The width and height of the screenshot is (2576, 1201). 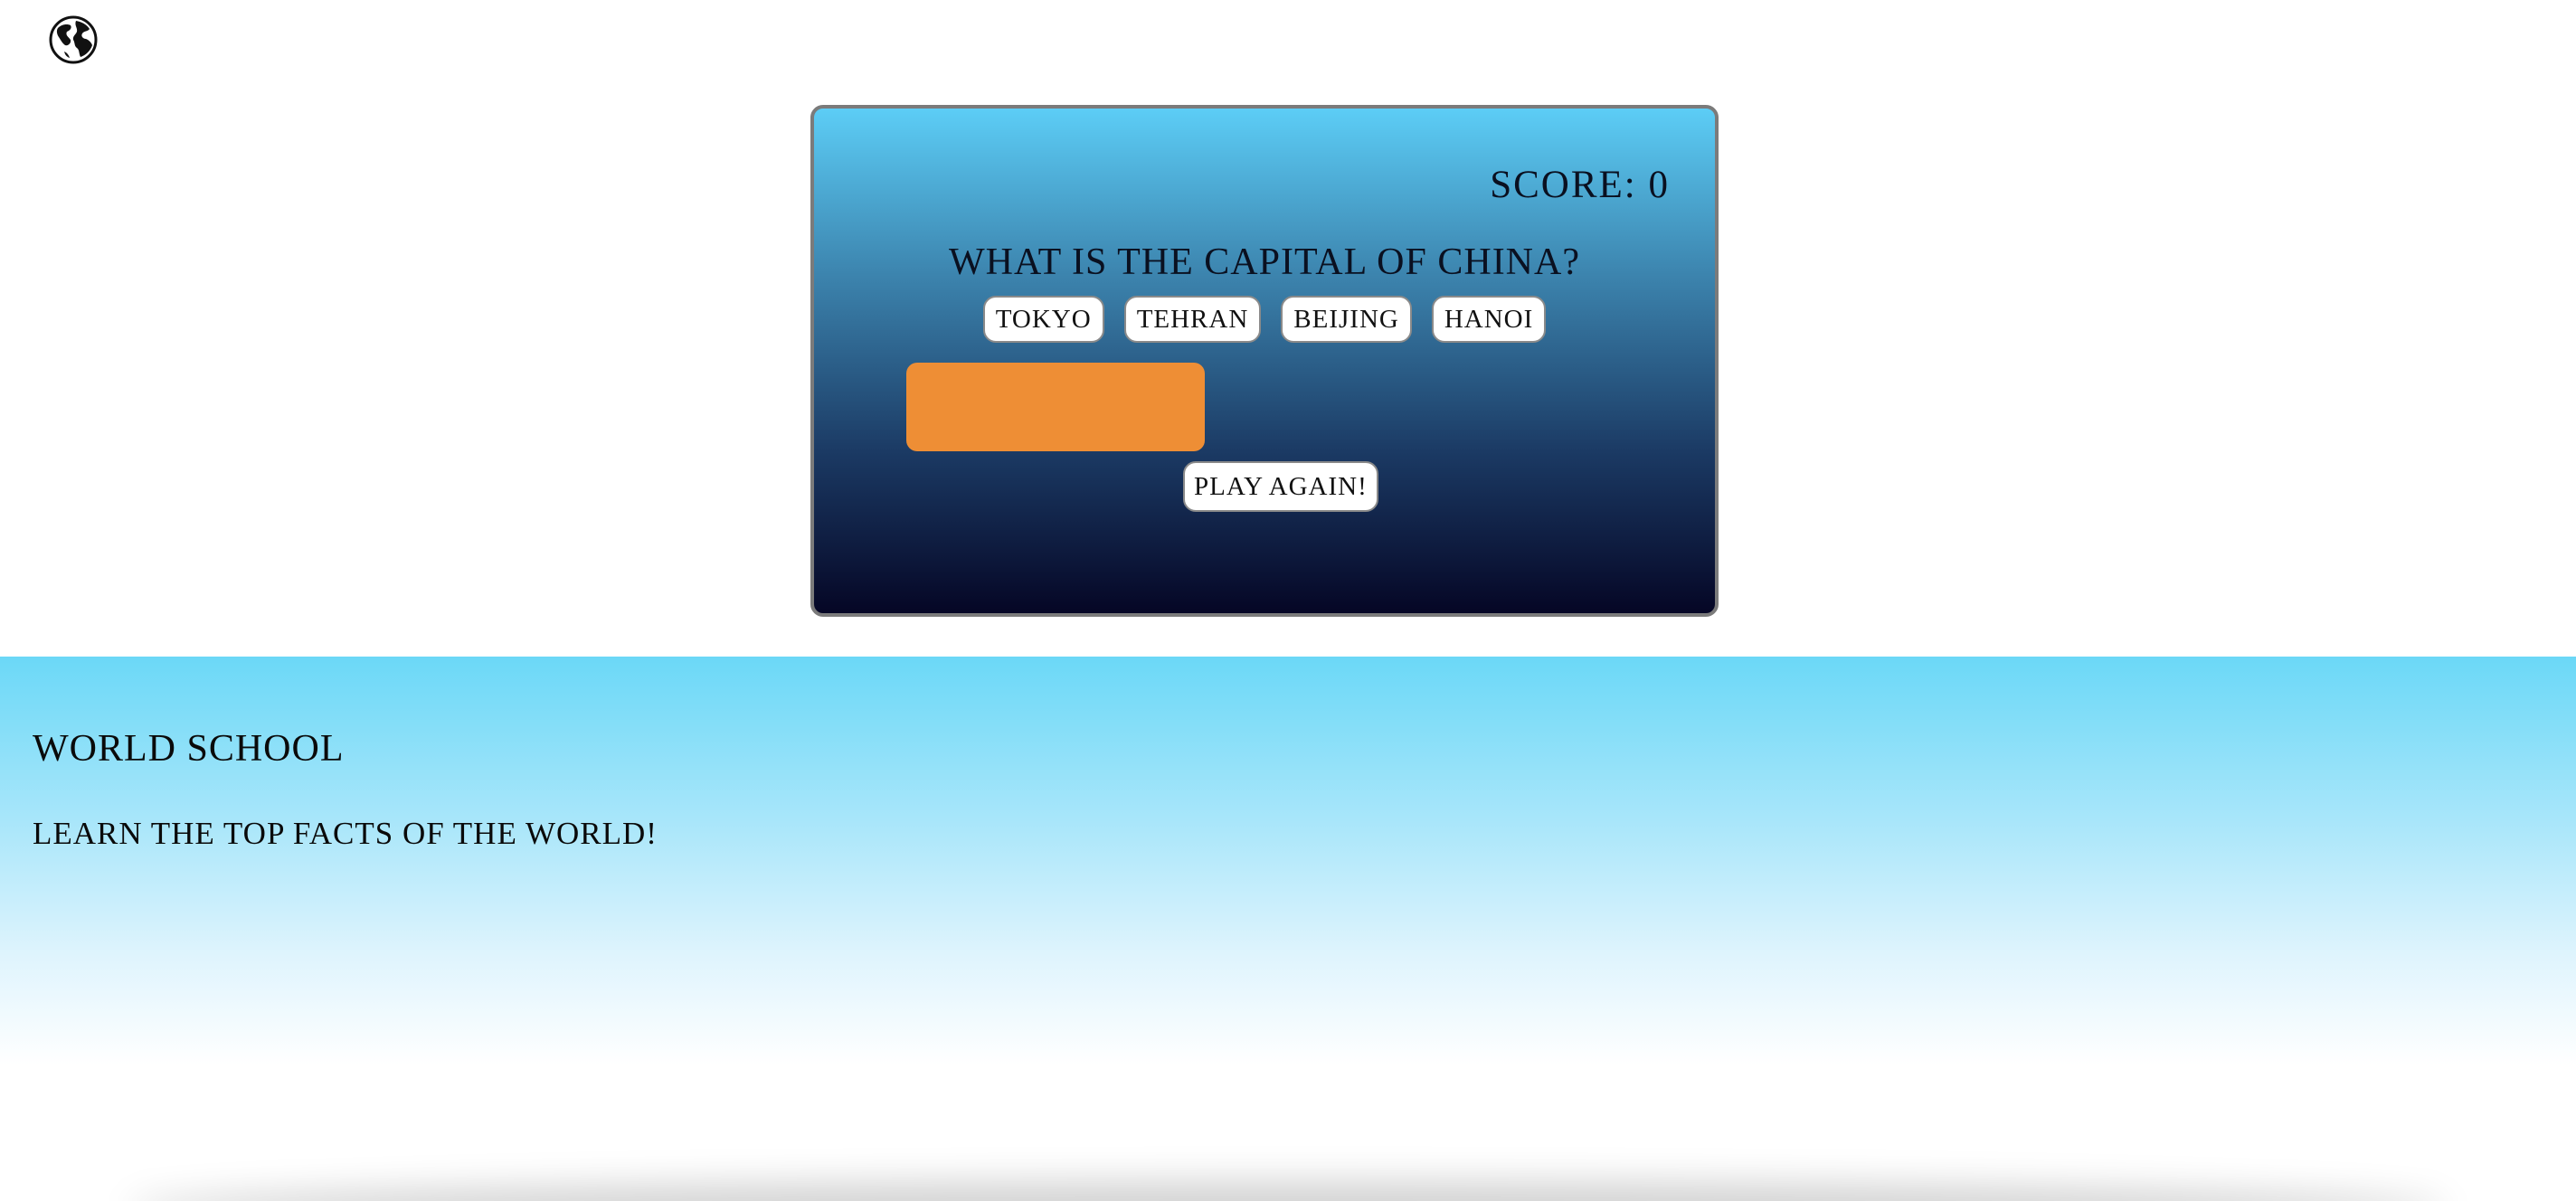 What do you see at coordinates (1055, 407) in the screenshot?
I see `feedback-box` at bounding box center [1055, 407].